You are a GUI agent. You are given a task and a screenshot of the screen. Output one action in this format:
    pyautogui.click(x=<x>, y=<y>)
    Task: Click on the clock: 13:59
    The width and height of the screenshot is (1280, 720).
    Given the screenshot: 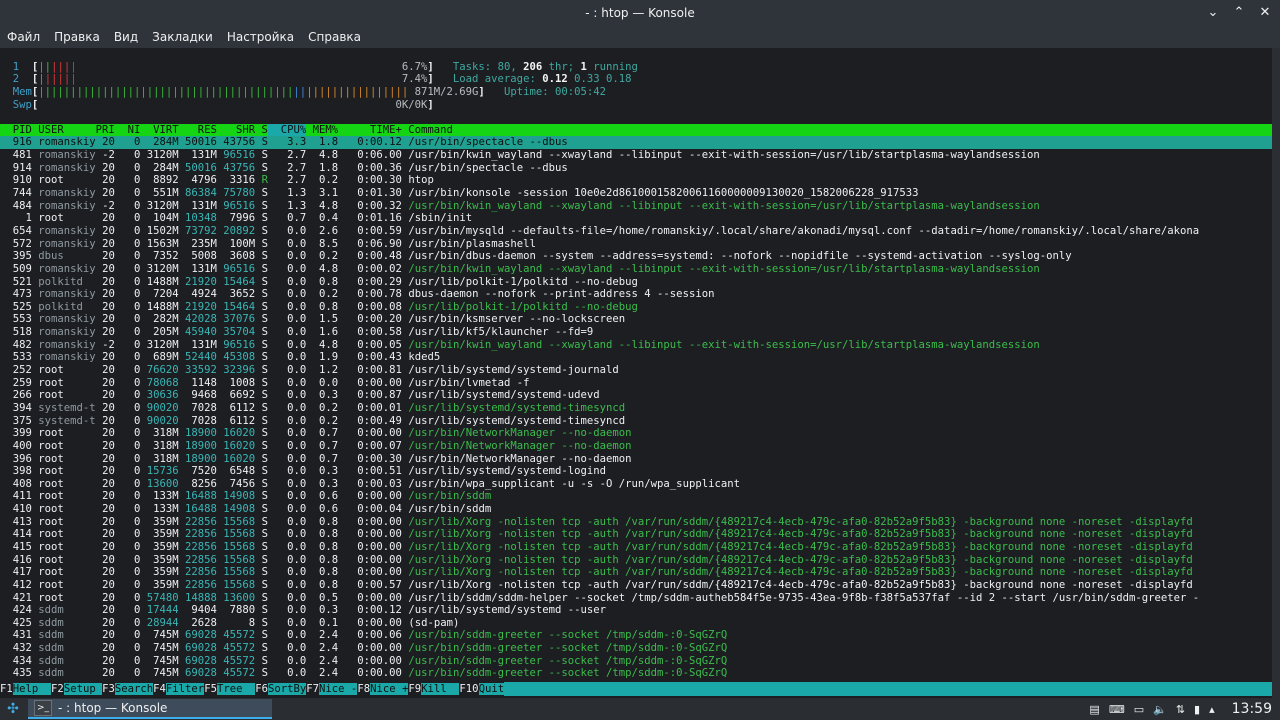 What is the action you would take?
    pyautogui.click(x=1252, y=709)
    